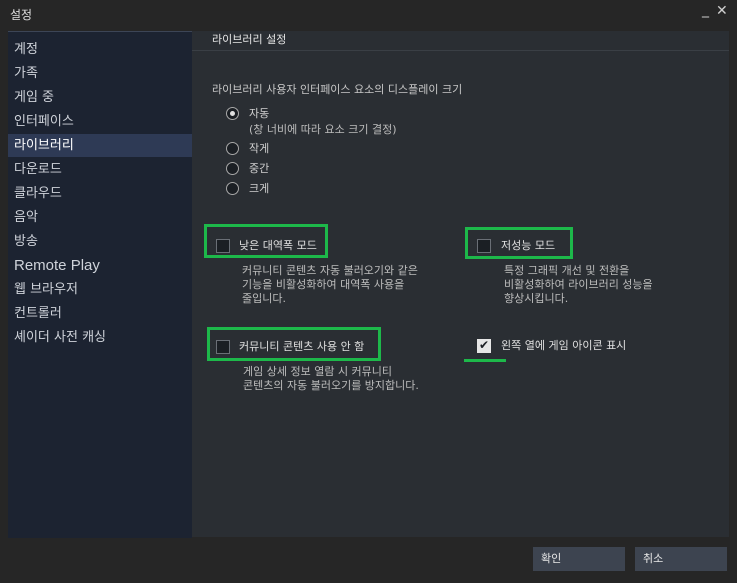 This screenshot has width=737, height=583. I want to click on checkmark-icon: ✔, so click(484, 345).